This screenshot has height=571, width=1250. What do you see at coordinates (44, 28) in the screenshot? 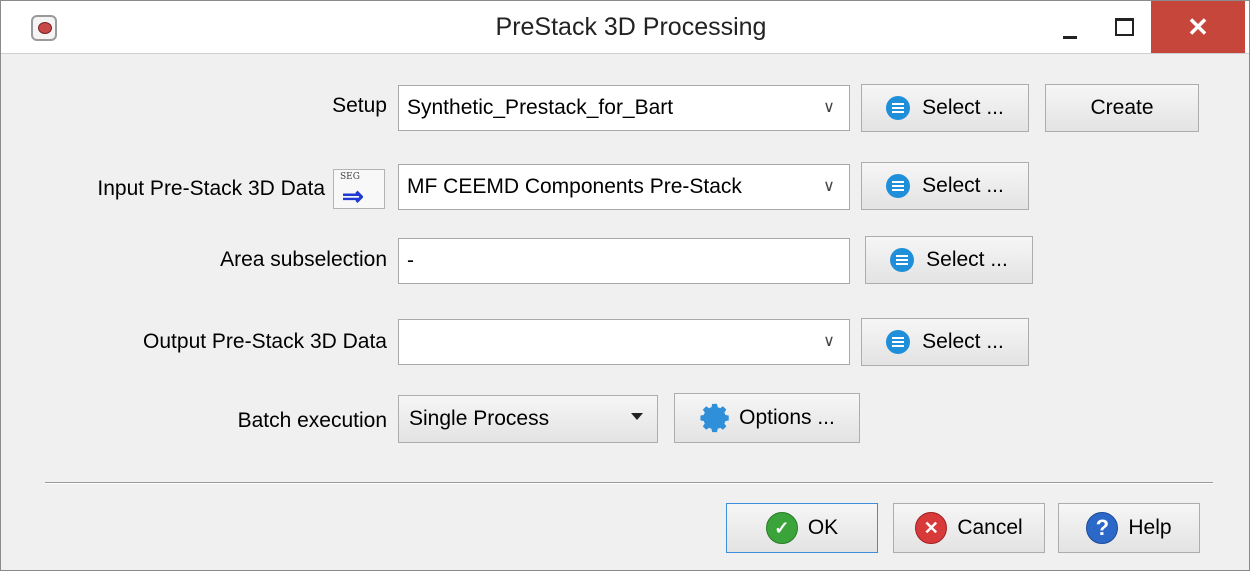
I see `app-logo-icon` at bounding box center [44, 28].